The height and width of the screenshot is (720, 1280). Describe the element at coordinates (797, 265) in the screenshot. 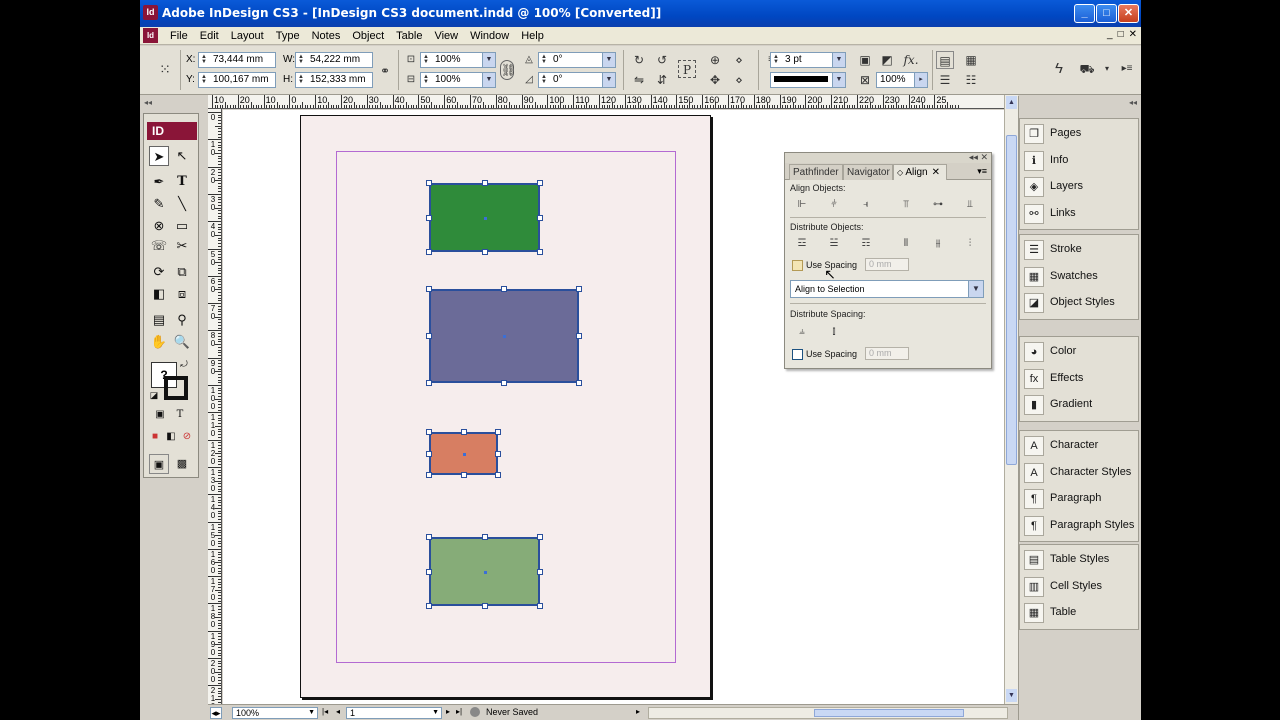

I see `use-spacing-checkbox` at that location.